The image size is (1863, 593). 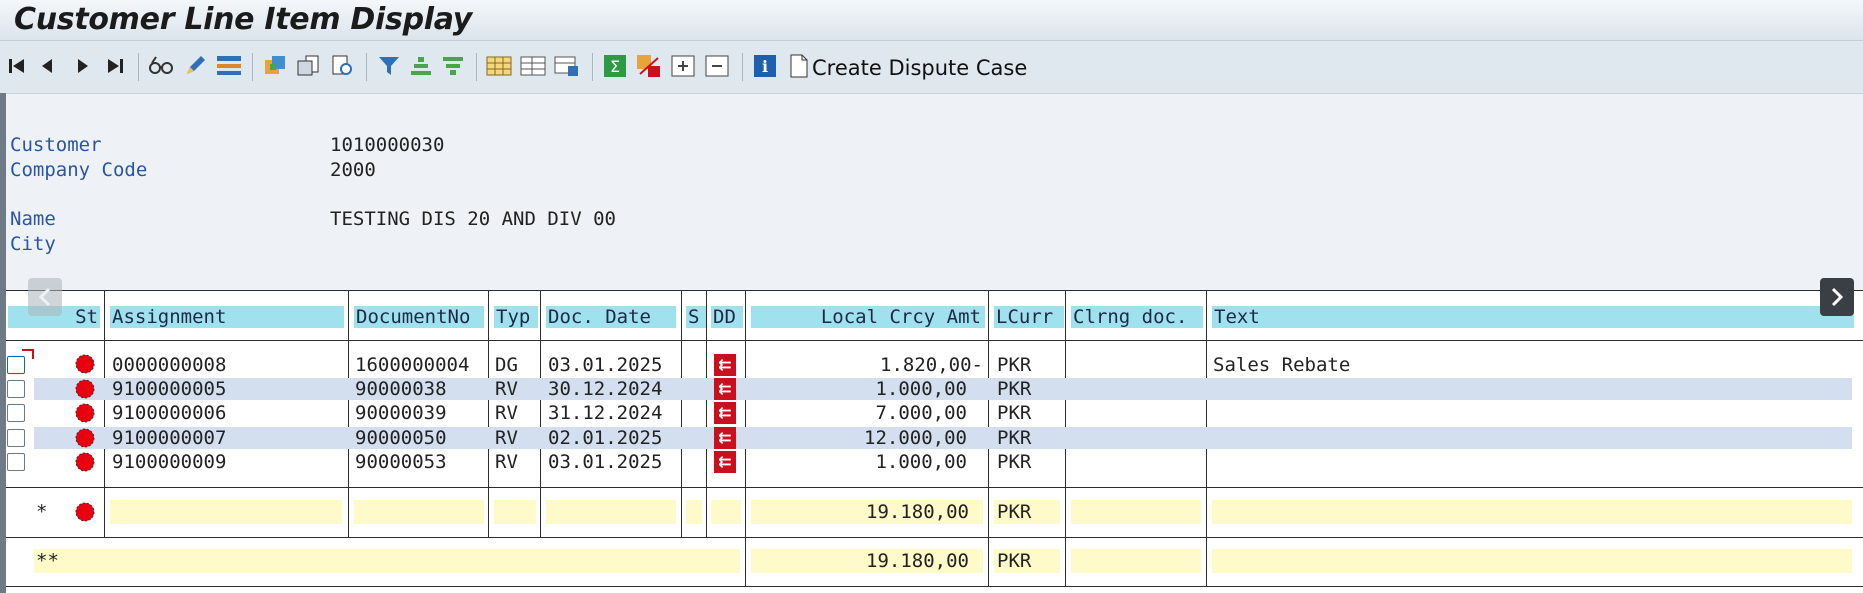 What do you see at coordinates (605, 438) in the screenshot?
I see `doc-date-cell: 02.01.2025` at bounding box center [605, 438].